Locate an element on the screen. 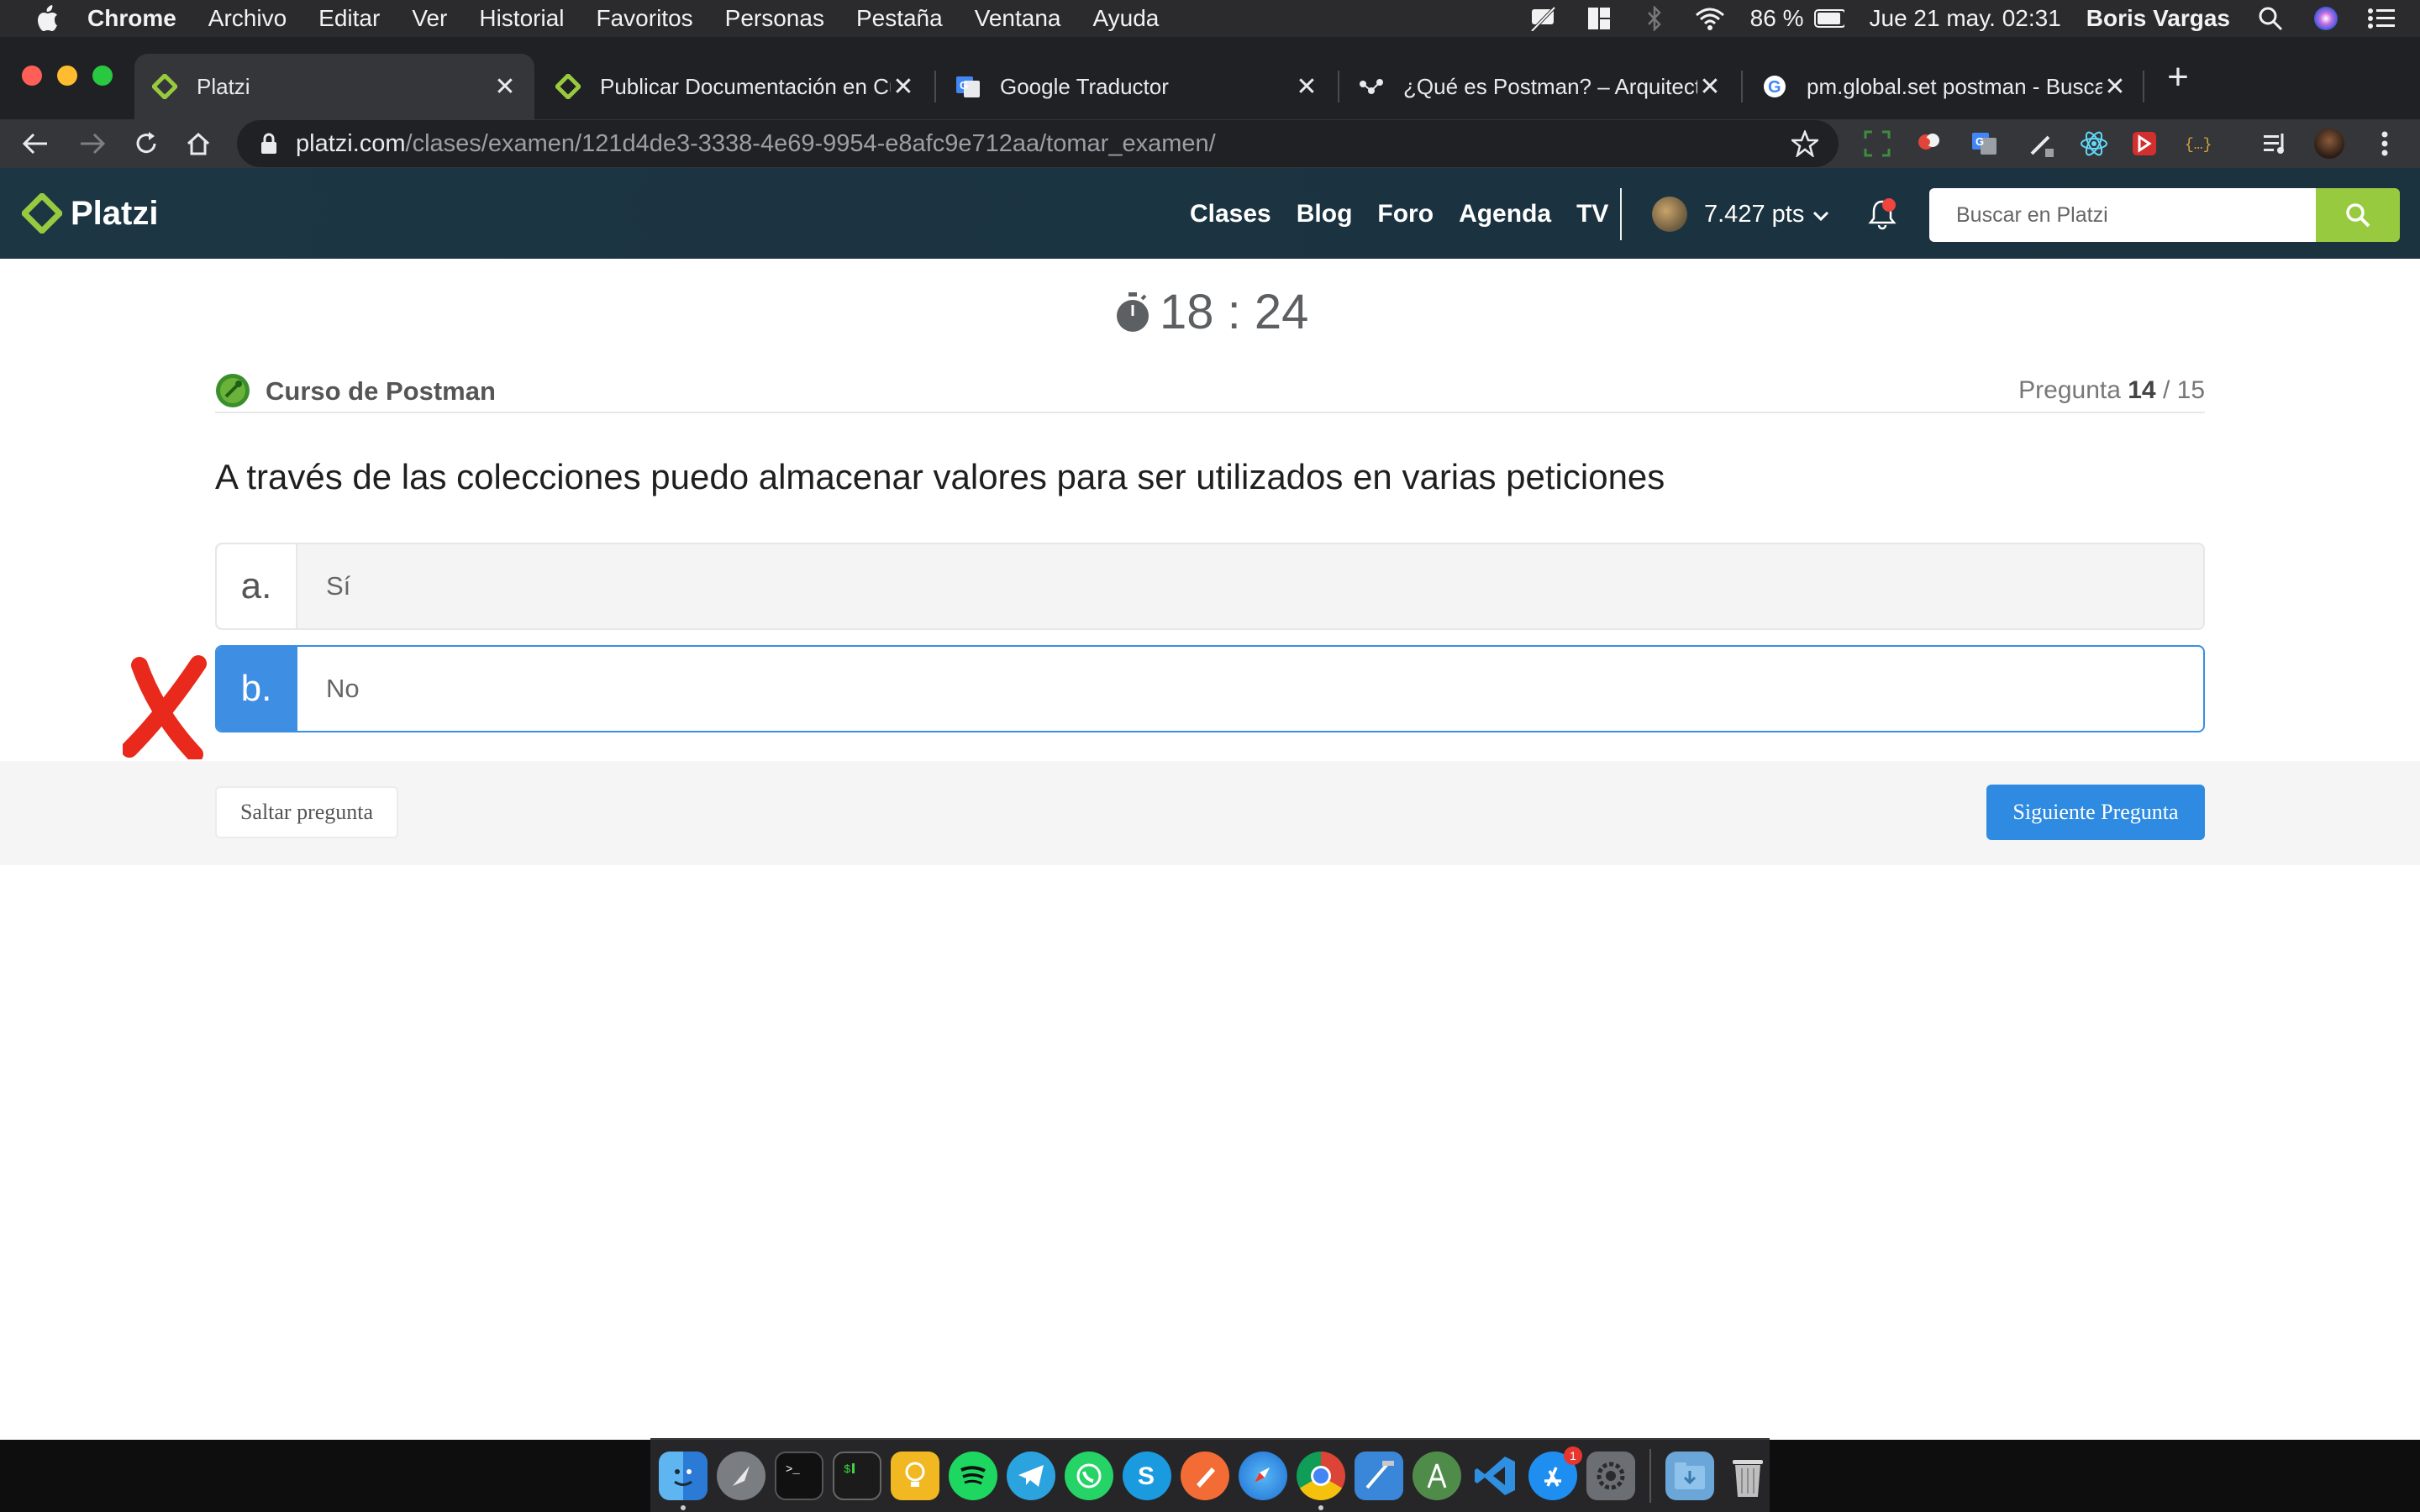 The height and width of the screenshot is (1512, 2420). chrome-icon is located at coordinates (1321, 1481).